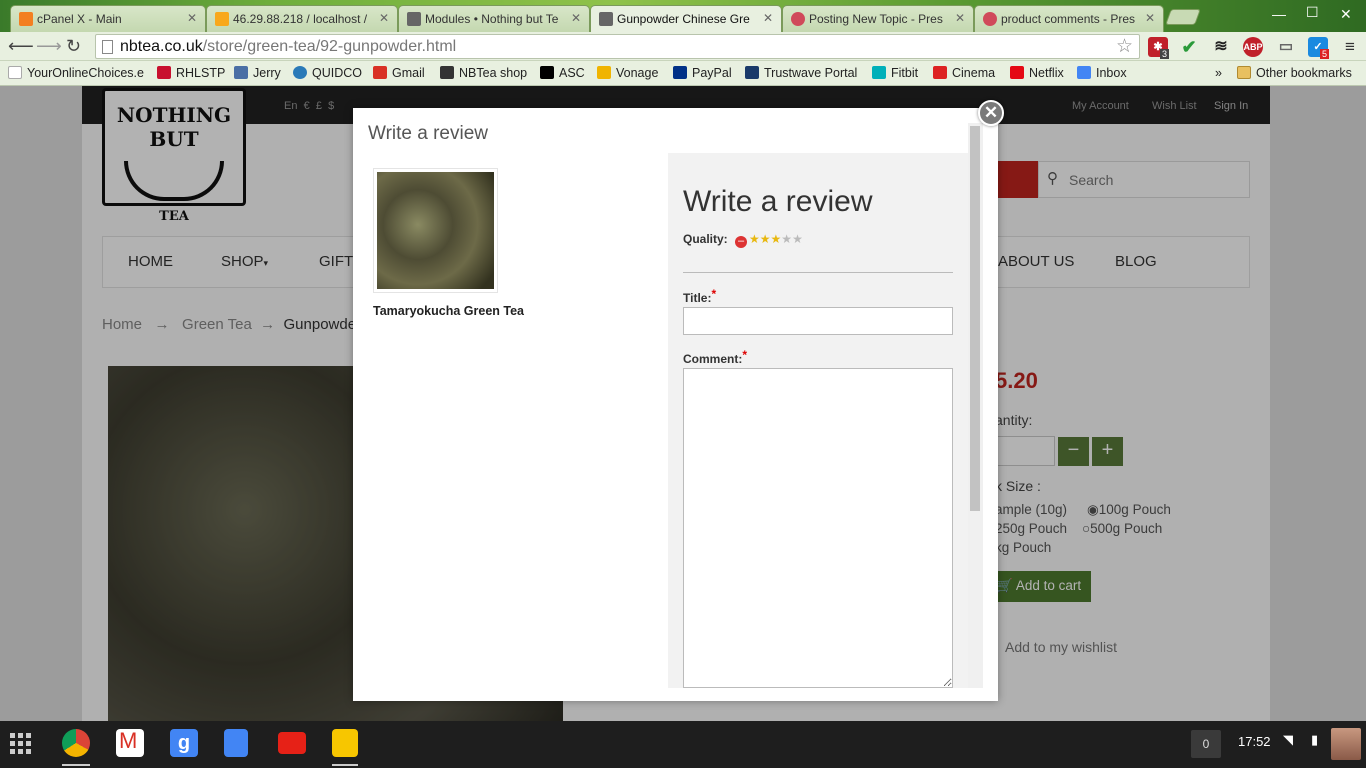  I want to click on system-shelf: M g 0 17:52 ◥ ▮, so click(683, 744).